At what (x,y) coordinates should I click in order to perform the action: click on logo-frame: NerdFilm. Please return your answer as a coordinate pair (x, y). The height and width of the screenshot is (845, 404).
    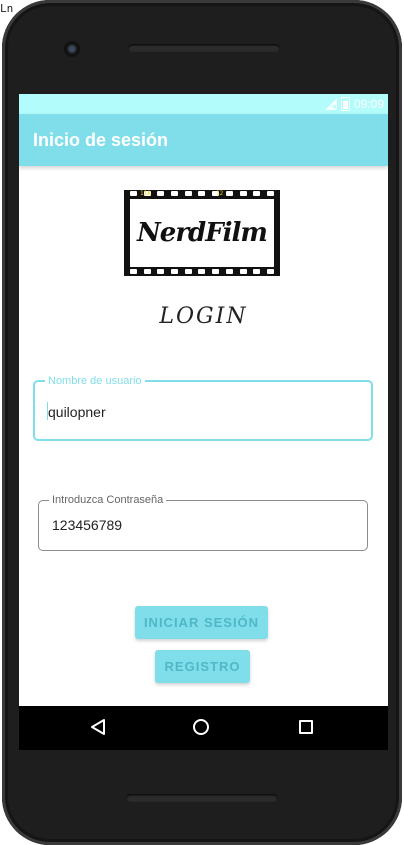
    Looking at the image, I should click on (202, 233).